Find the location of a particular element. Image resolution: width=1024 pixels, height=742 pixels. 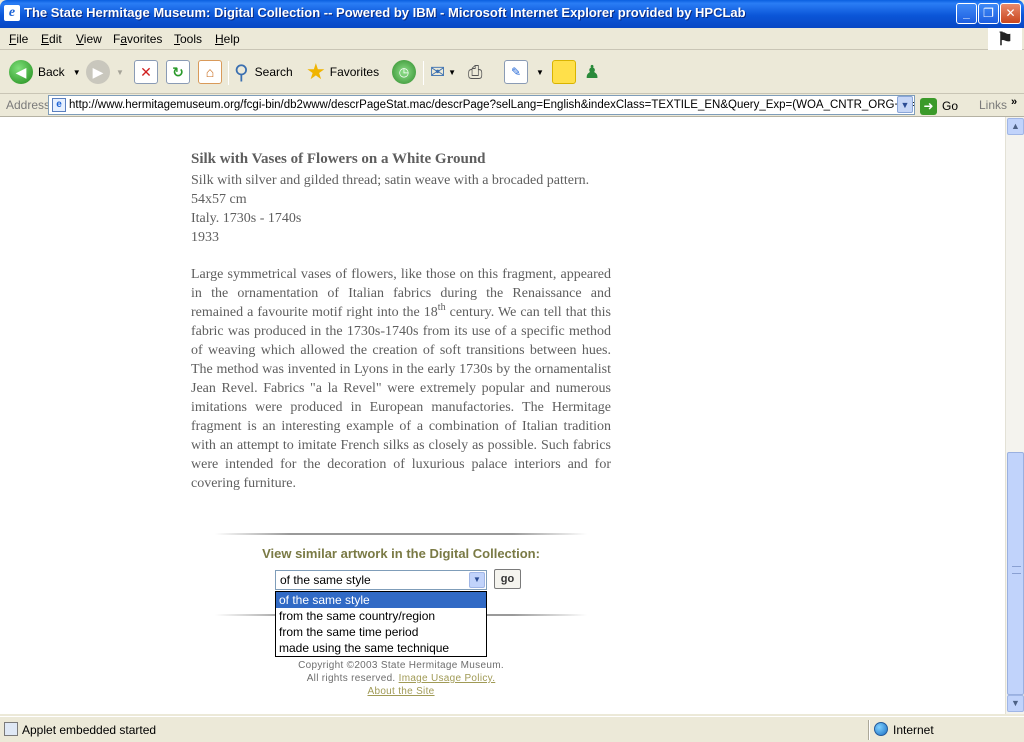

links-button: Links is located at coordinates (993, 105).